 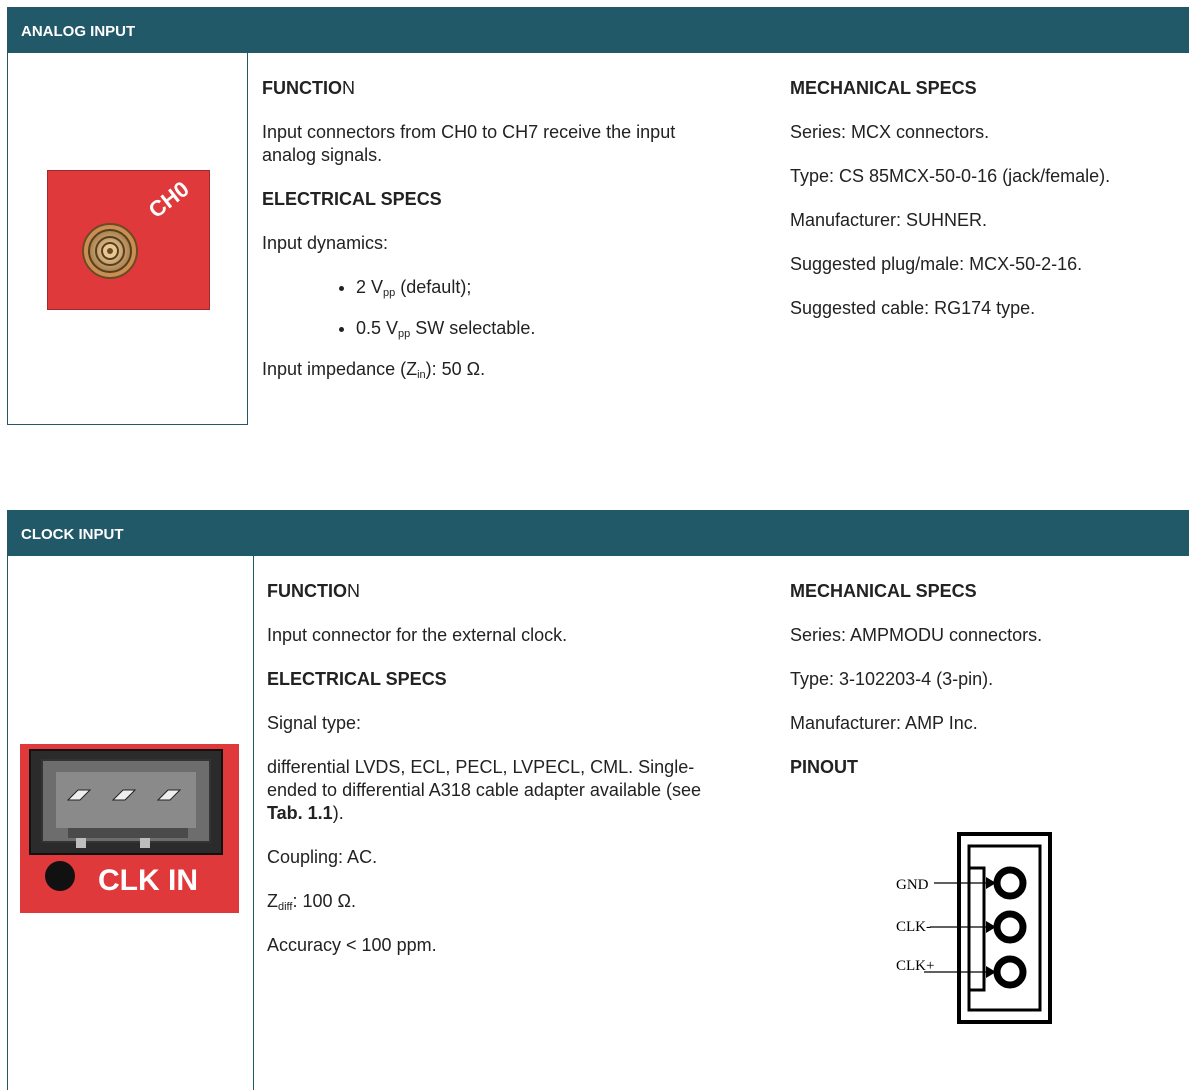 What do you see at coordinates (311, 902) in the screenshot?
I see `zdiff-text: Zdiff: 100 Ω.` at bounding box center [311, 902].